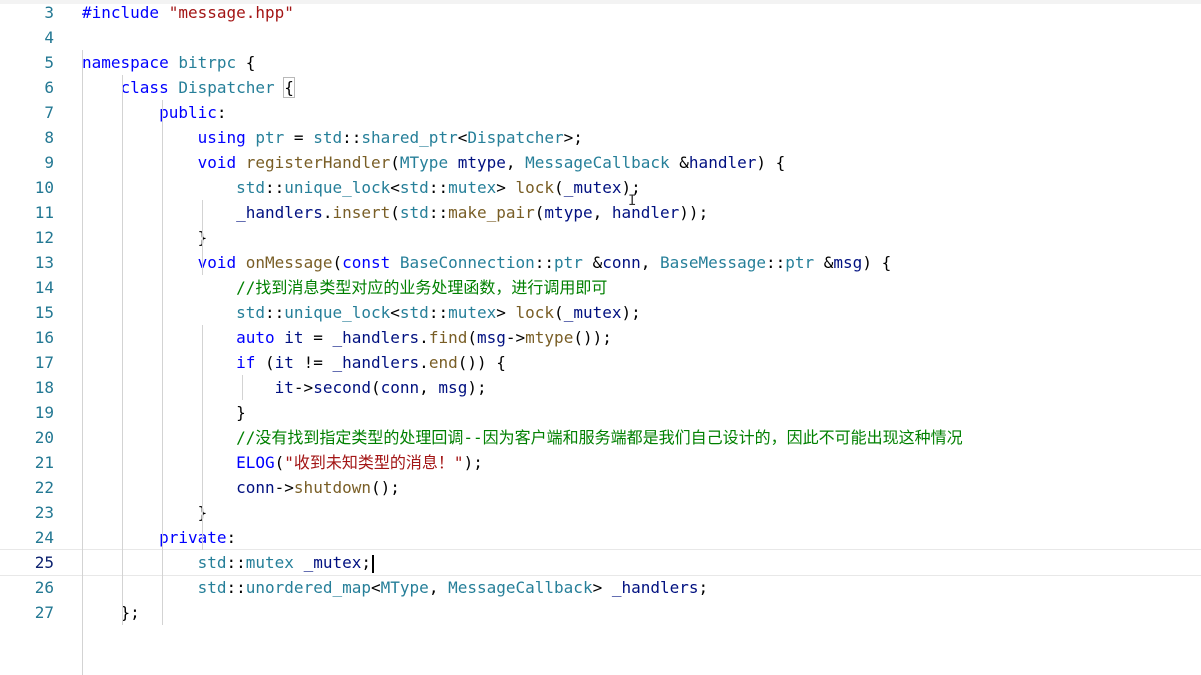 This screenshot has height=675, width=1201. I want to click on code-token: }, so click(145, 237).